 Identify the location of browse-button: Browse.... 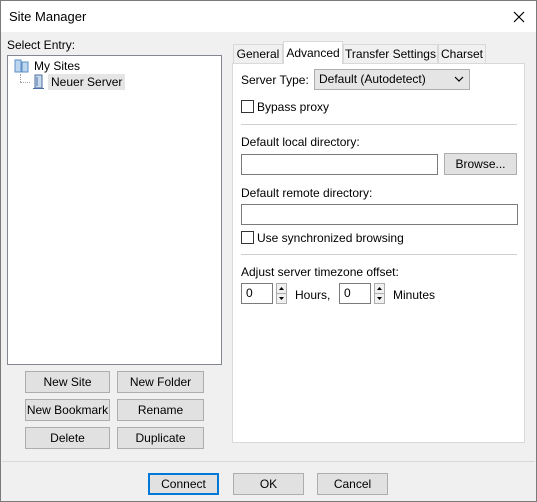
(480, 164).